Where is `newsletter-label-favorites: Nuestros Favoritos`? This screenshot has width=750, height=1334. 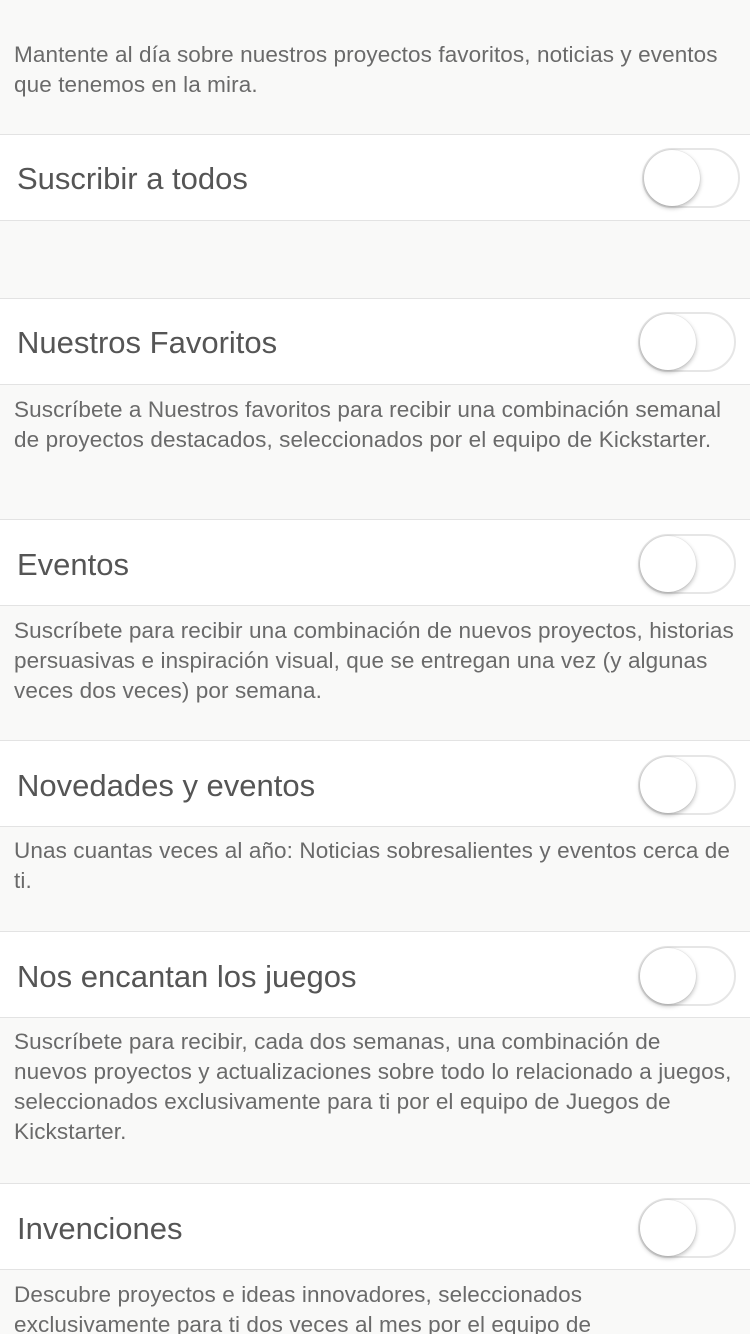 newsletter-label-favorites: Nuestros Favoritos is located at coordinates (147, 342).